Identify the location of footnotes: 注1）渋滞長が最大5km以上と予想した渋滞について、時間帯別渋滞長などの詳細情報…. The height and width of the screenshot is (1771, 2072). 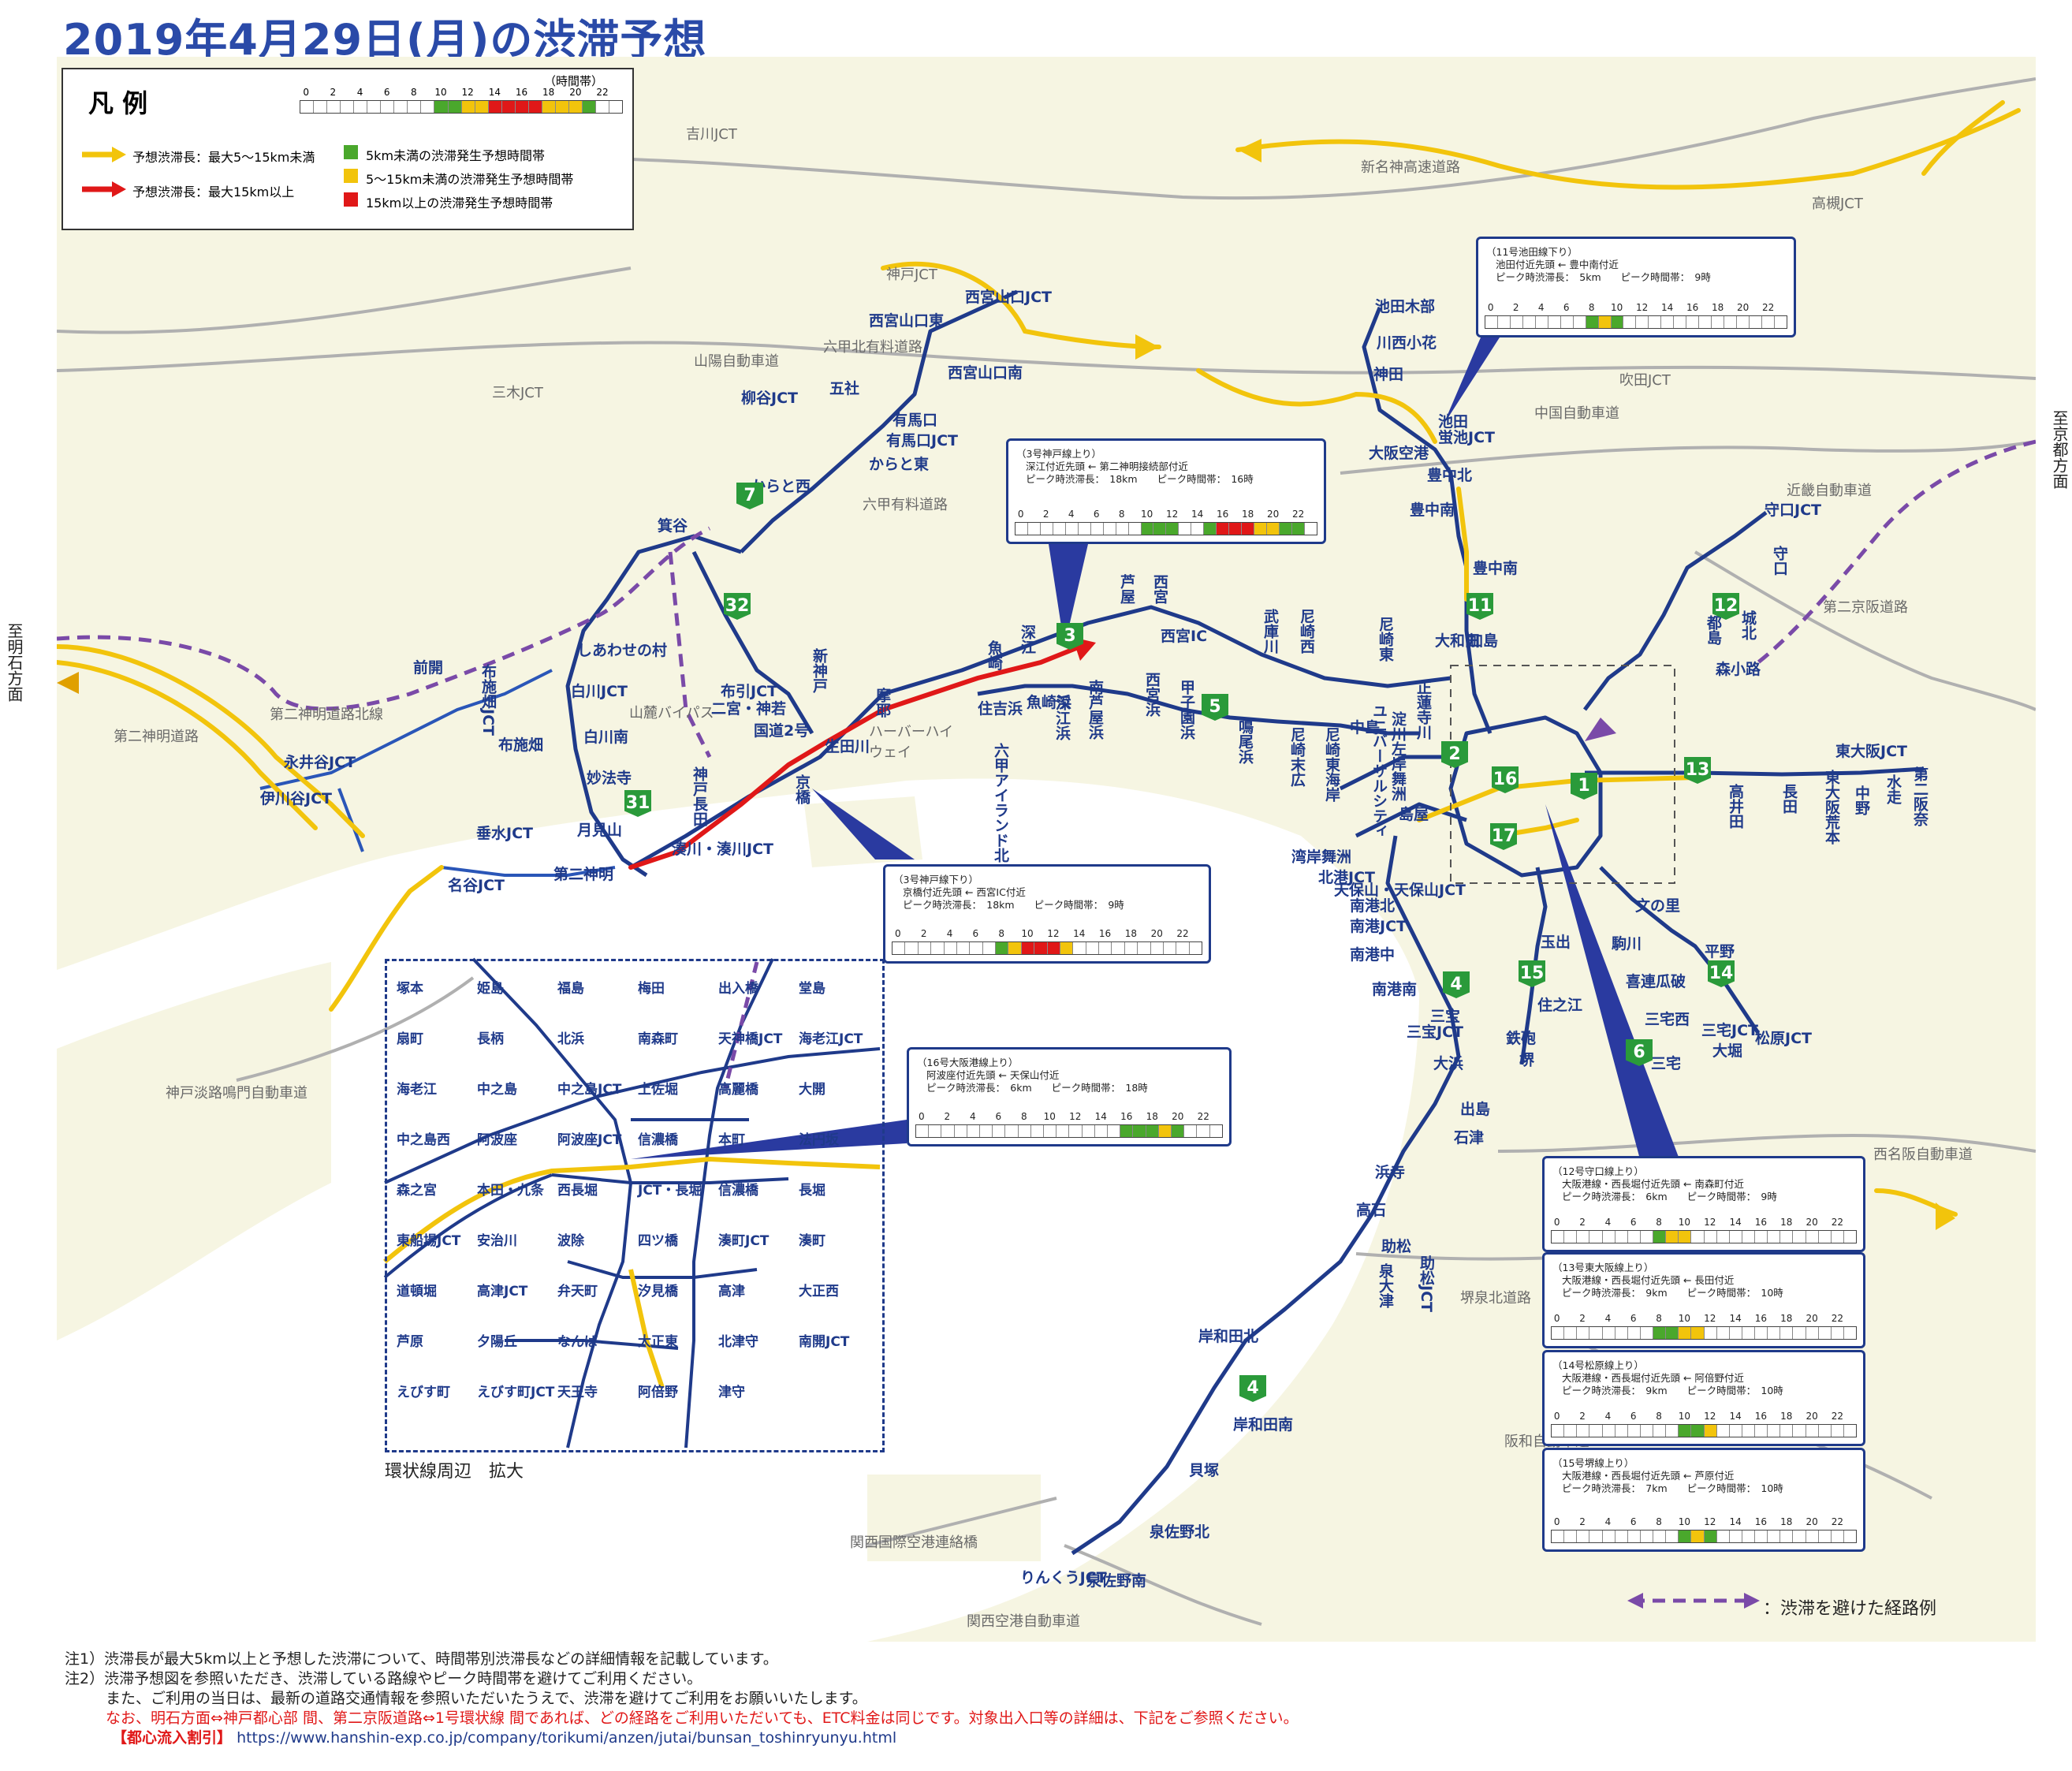
(682, 1699).